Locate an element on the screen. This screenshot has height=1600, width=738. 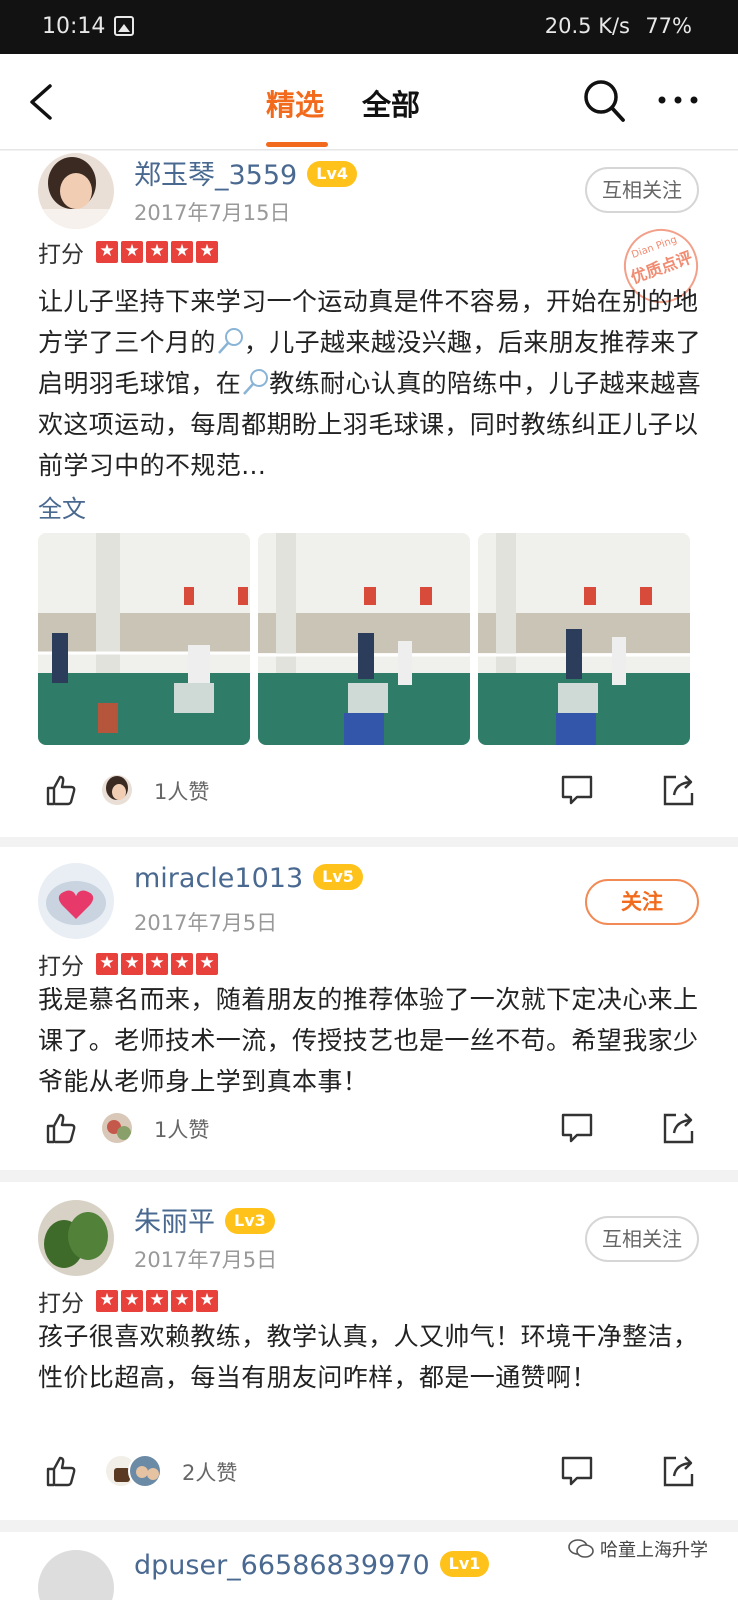
active-tab-indicator is located at coordinates (297, 144).